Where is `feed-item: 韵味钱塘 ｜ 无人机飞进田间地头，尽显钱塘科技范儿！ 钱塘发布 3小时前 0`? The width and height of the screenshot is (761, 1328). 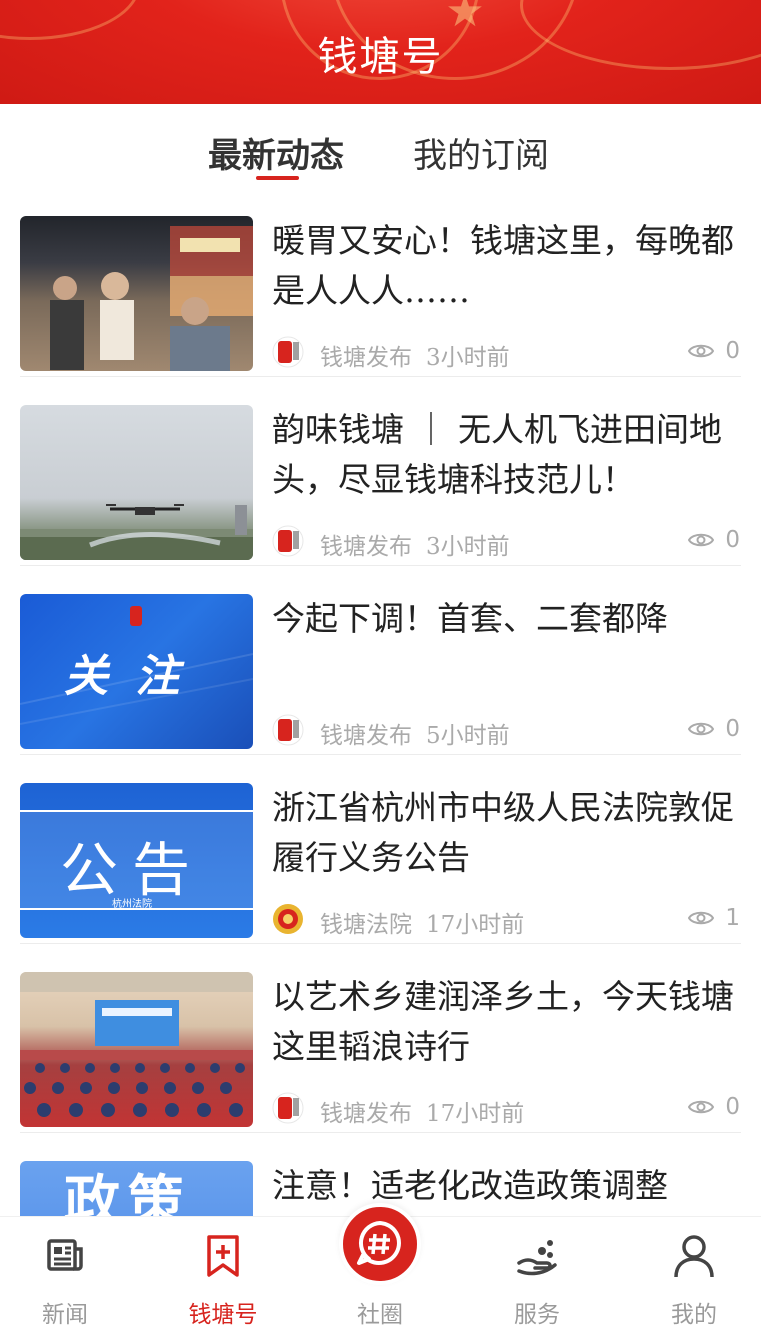
feed-item: 韵味钱塘 ｜ 无人机飞进田间地头，尽显钱塘科技范儿！ 钱塘发布 3小时前 0 is located at coordinates (380, 471).